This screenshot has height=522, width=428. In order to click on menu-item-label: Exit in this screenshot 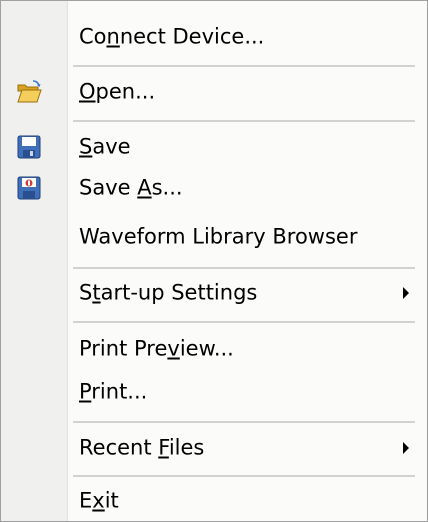, I will do `click(99, 500)`.